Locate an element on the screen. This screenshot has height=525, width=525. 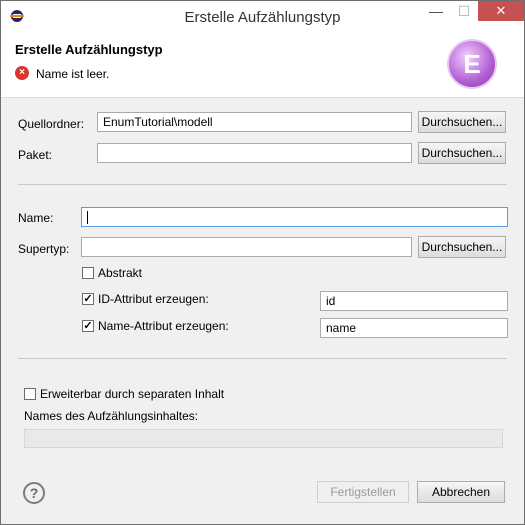
minimize-button: — is located at coordinates (436, 11).